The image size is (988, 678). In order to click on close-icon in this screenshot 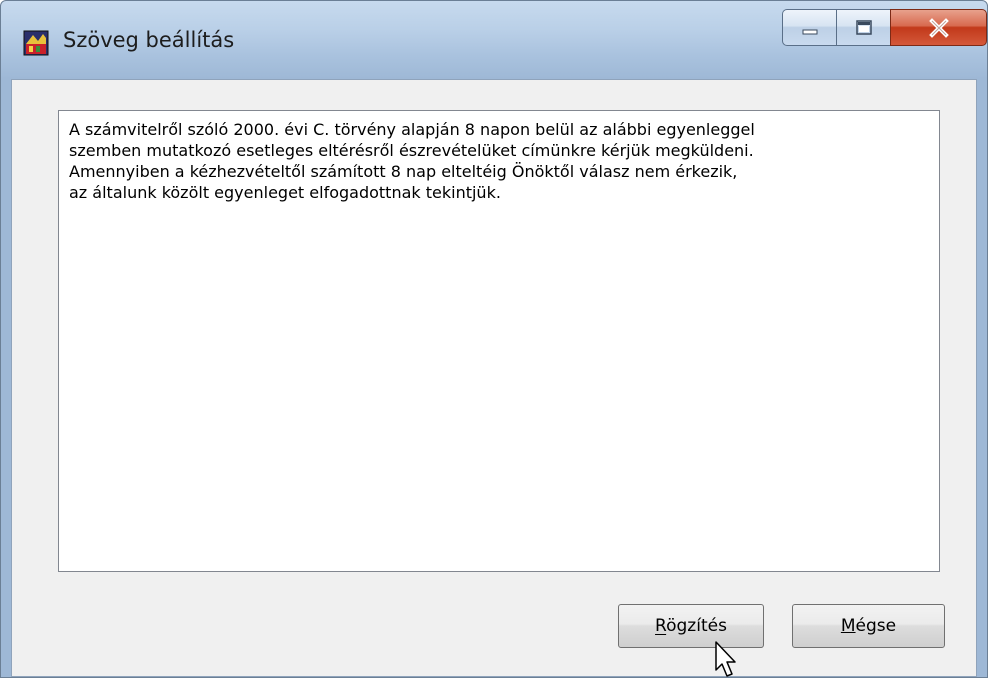, I will do `click(938, 27)`.